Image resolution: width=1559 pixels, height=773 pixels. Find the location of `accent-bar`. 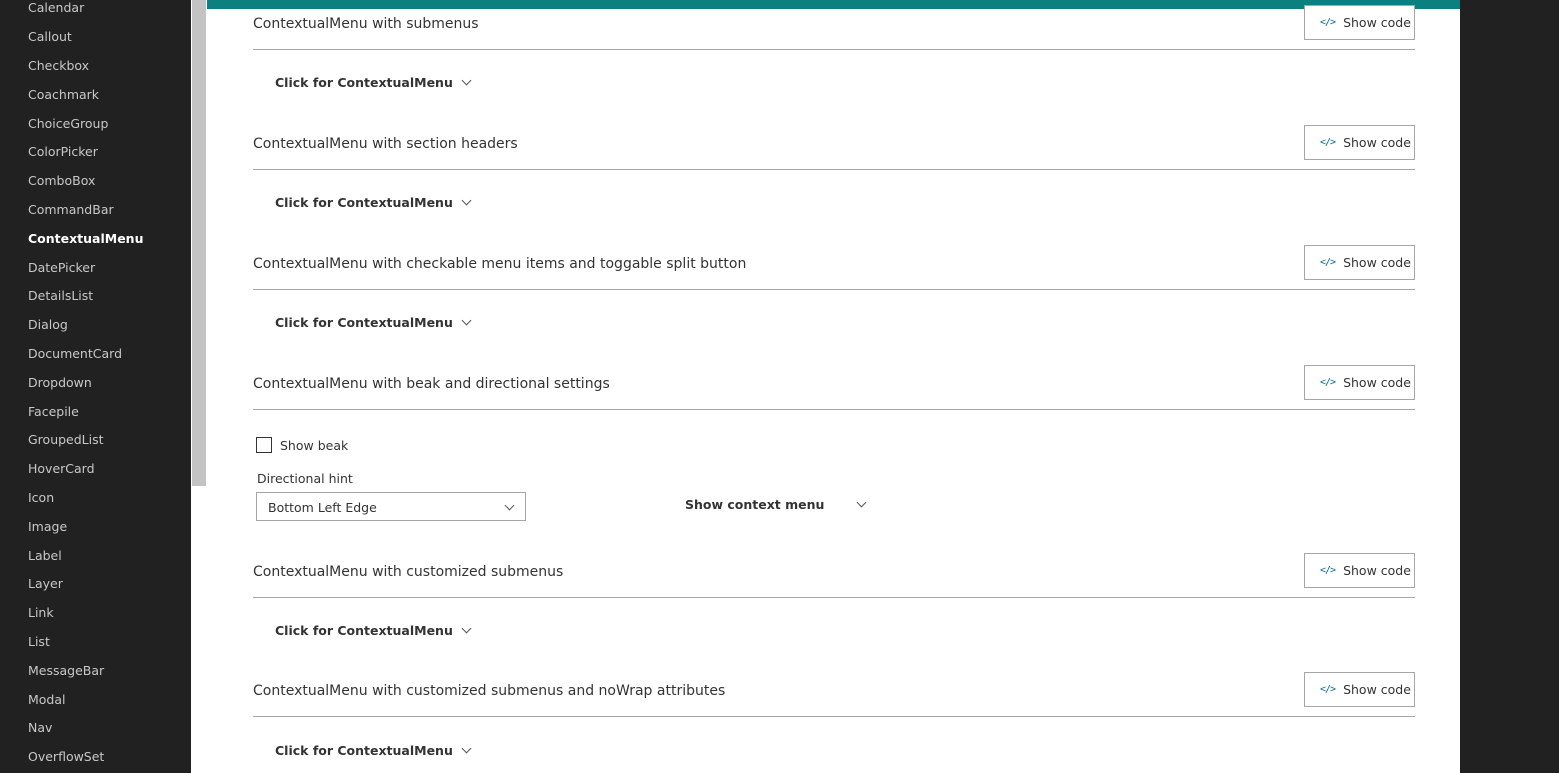

accent-bar is located at coordinates (833, 4).